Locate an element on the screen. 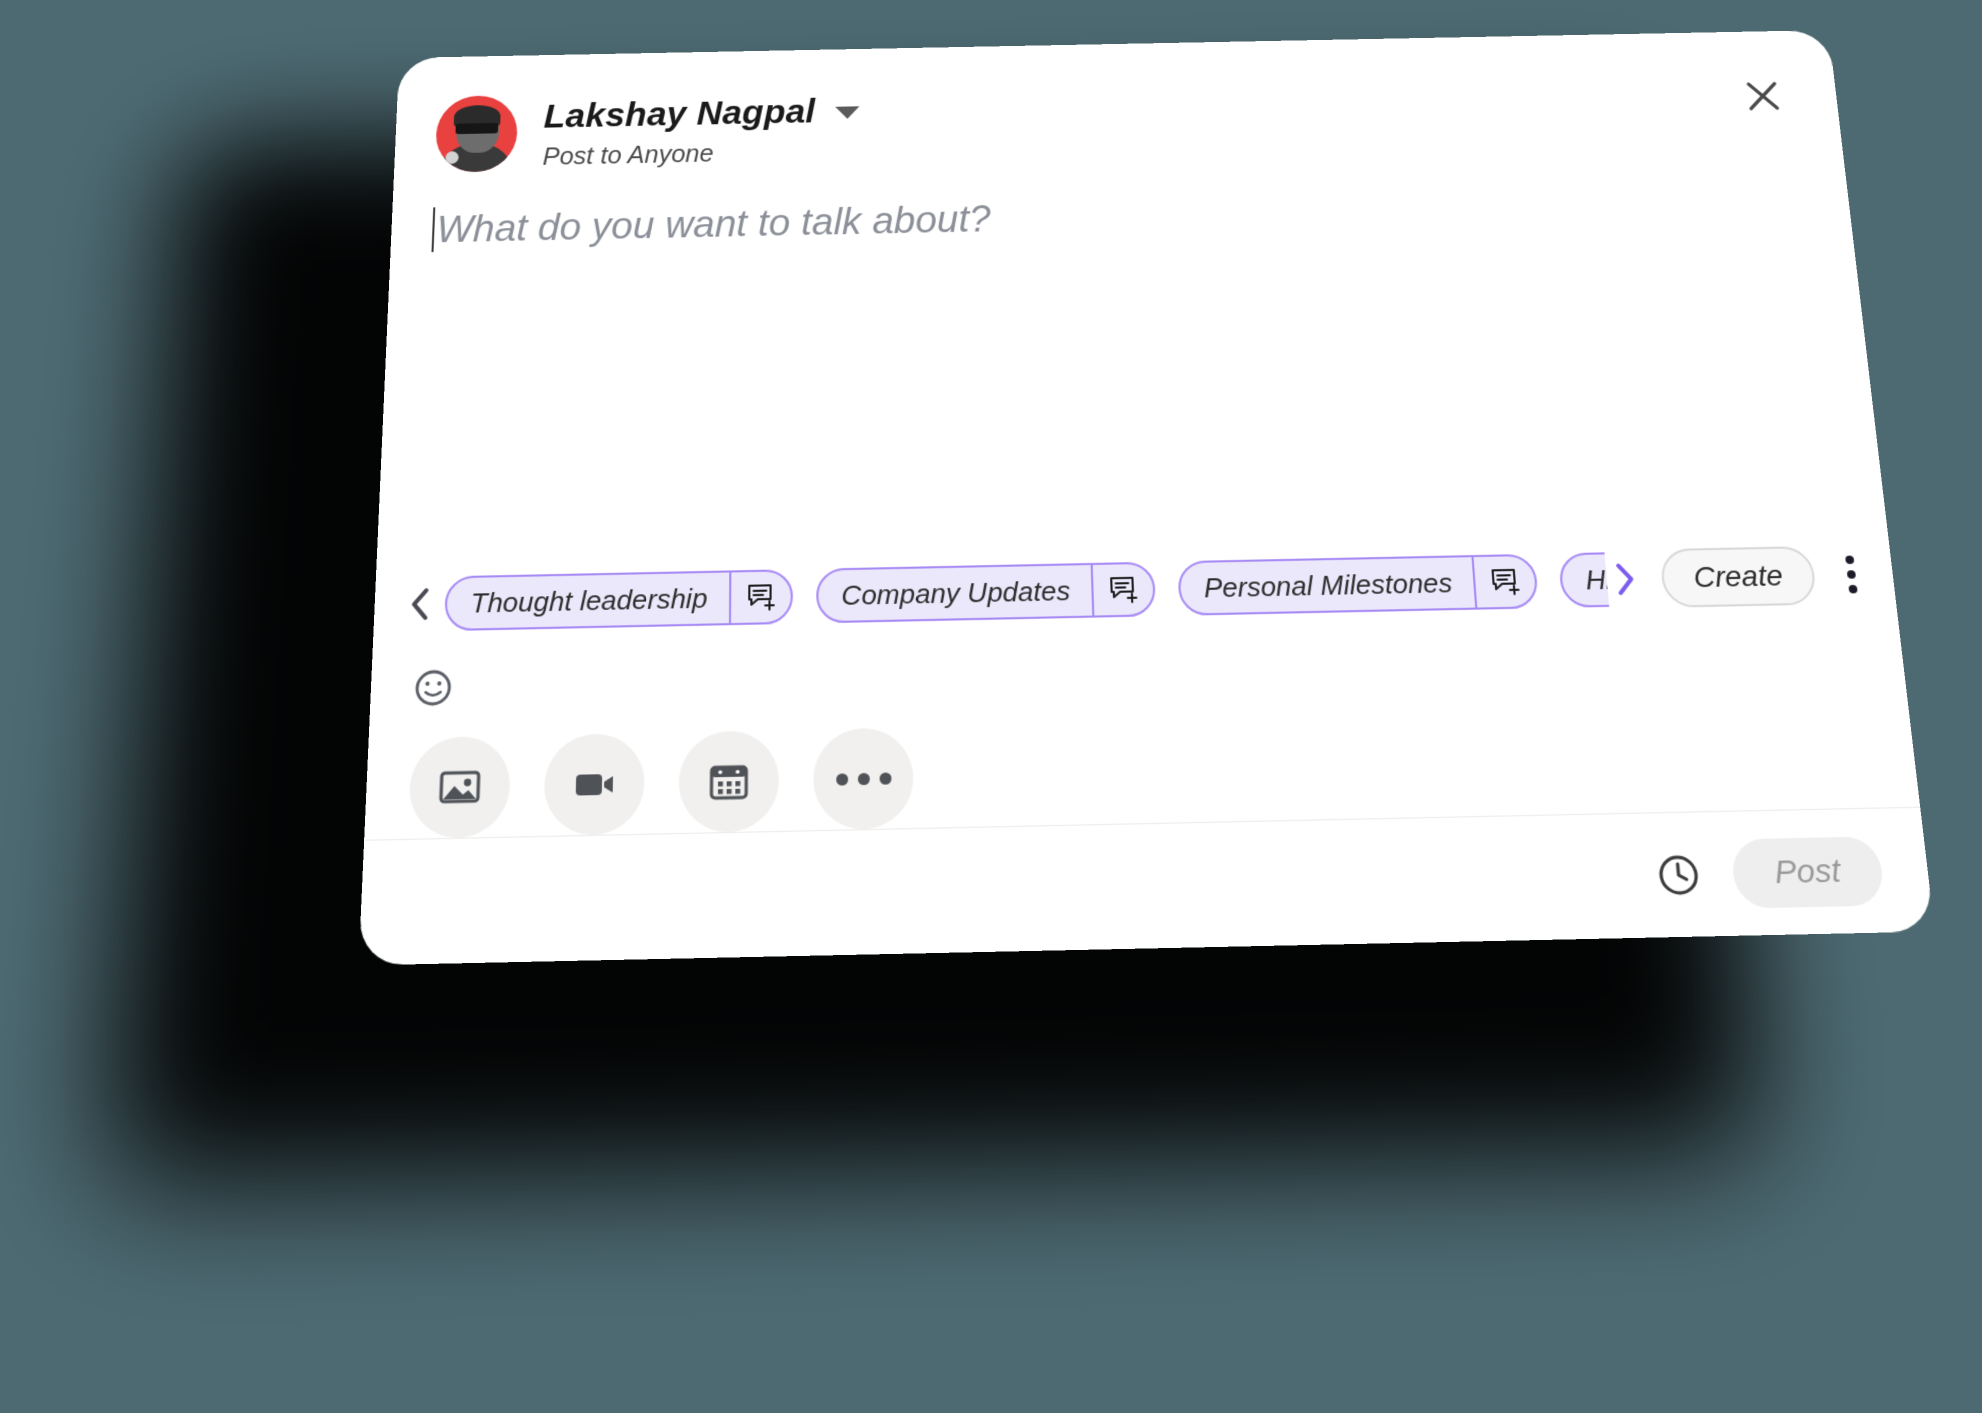 Image resolution: width=1982 pixels, height=1413 pixels. chips-more-button is located at coordinates (1851, 574).